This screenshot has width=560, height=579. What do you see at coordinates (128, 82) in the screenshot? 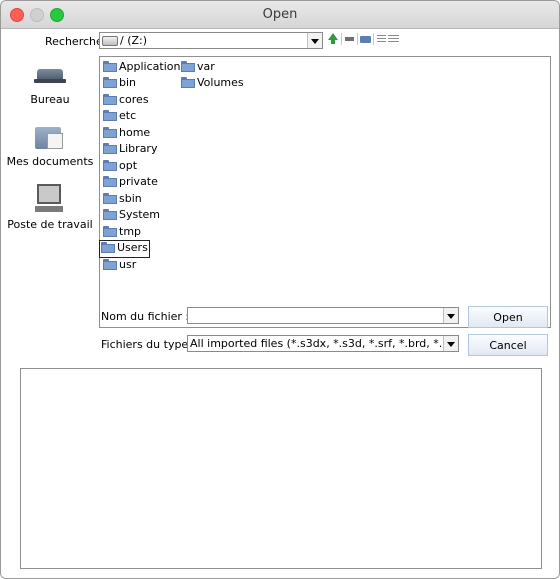
I see `list-item-label: bin` at bounding box center [128, 82].